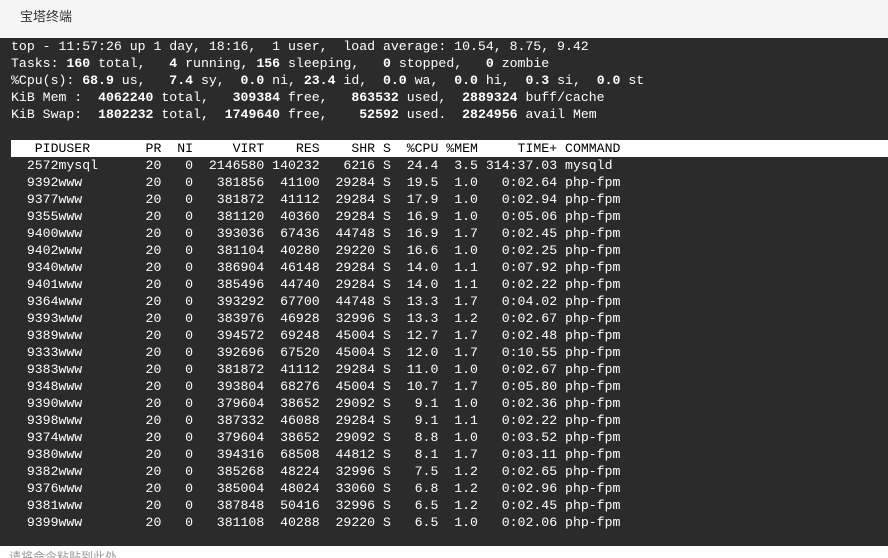 The image size is (888, 558). Describe the element at coordinates (608, 80) in the screenshot. I see `cpu-st: 0.0` at that location.